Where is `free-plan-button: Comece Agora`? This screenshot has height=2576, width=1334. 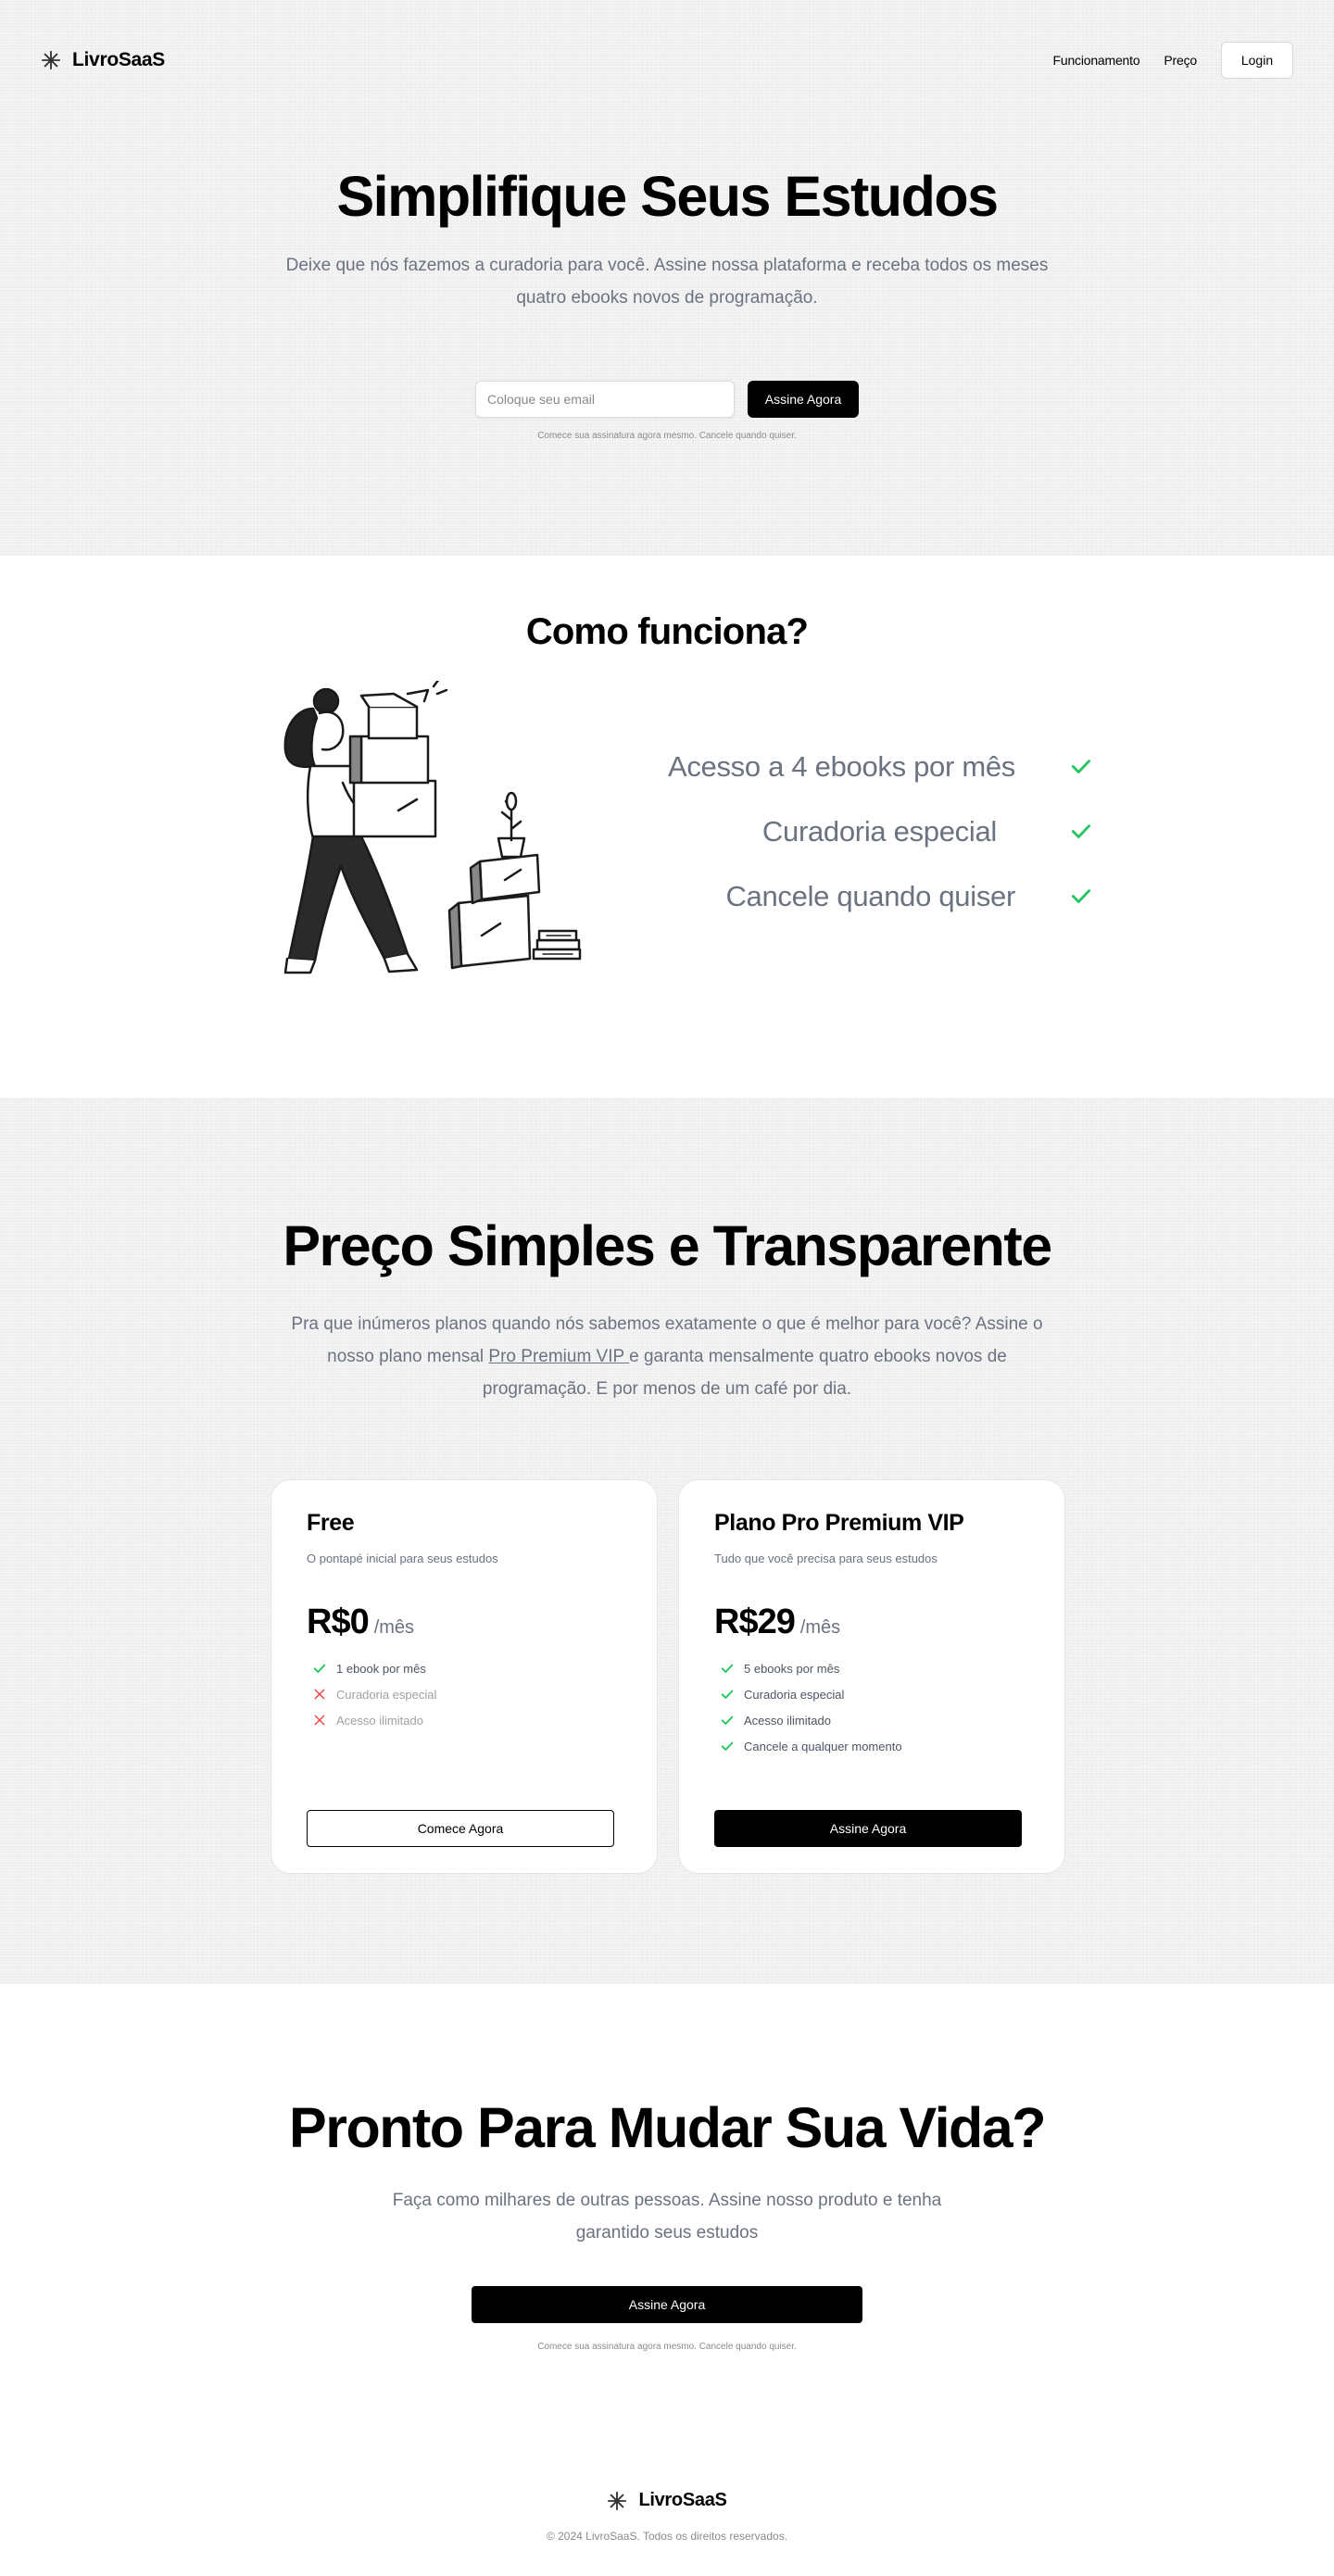 free-plan-button: Comece Agora is located at coordinates (461, 1828).